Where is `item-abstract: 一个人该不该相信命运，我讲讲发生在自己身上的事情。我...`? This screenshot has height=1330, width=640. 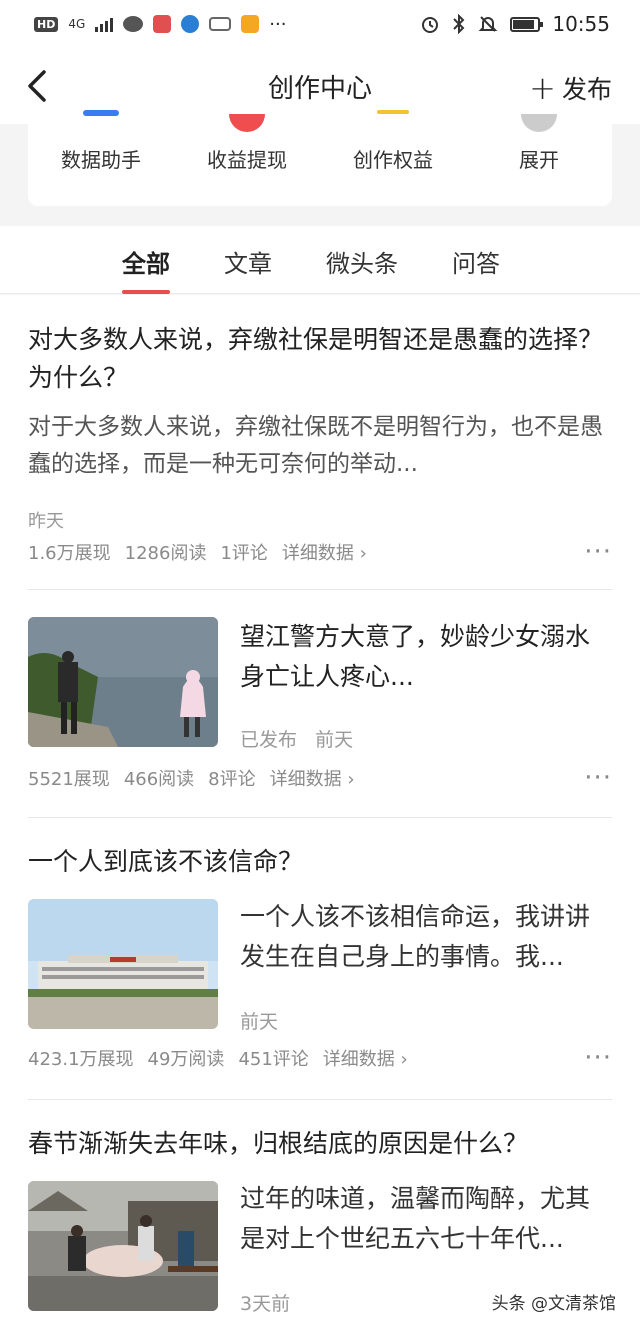
item-abstract: 一个人该不该相信命运，我讲讲发生在自己身上的事情。我... is located at coordinates (415, 936).